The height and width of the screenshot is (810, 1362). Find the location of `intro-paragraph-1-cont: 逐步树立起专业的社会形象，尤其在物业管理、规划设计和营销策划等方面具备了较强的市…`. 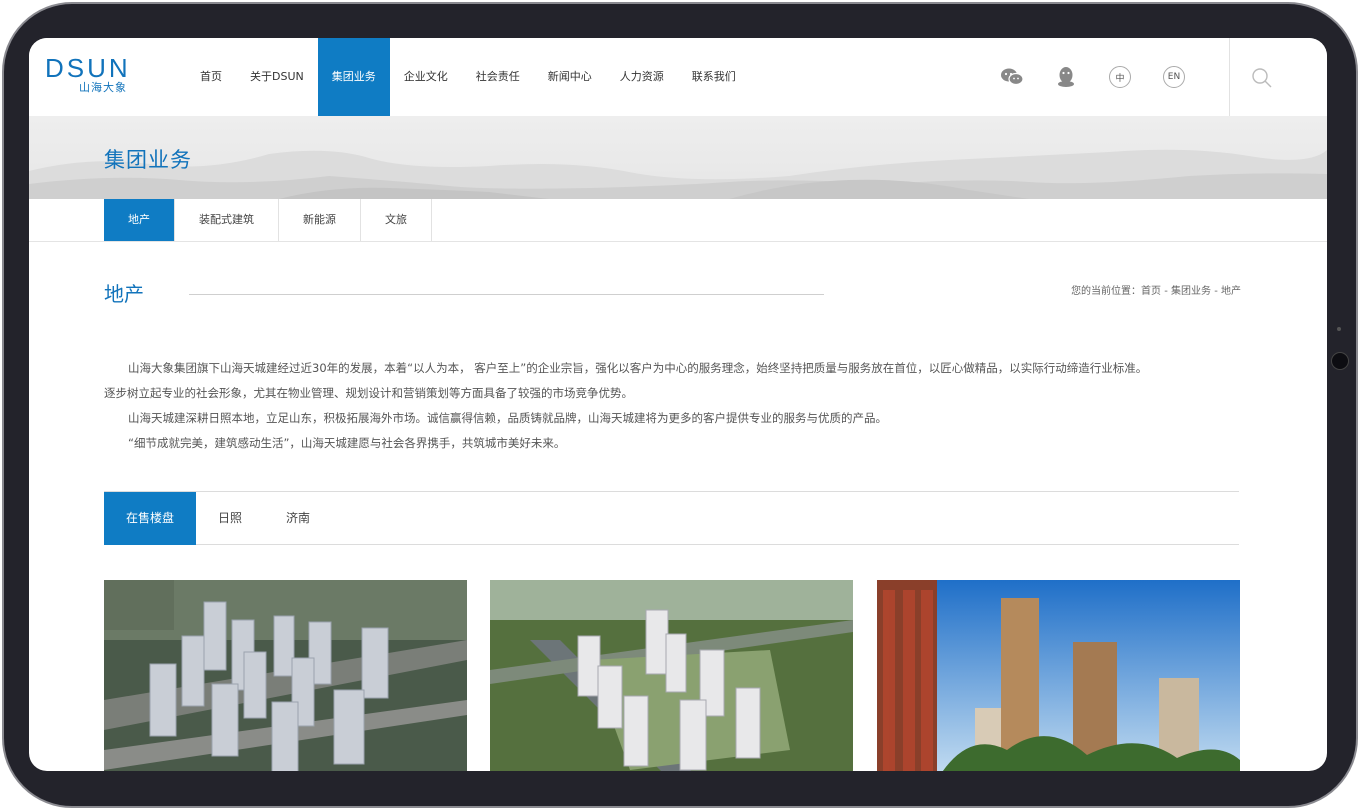

intro-paragraph-1-cont: 逐步树立起专业的社会形象，尤其在物业管理、规划设计和营销策划等方面具备了较强的市… is located at coordinates (368, 393).